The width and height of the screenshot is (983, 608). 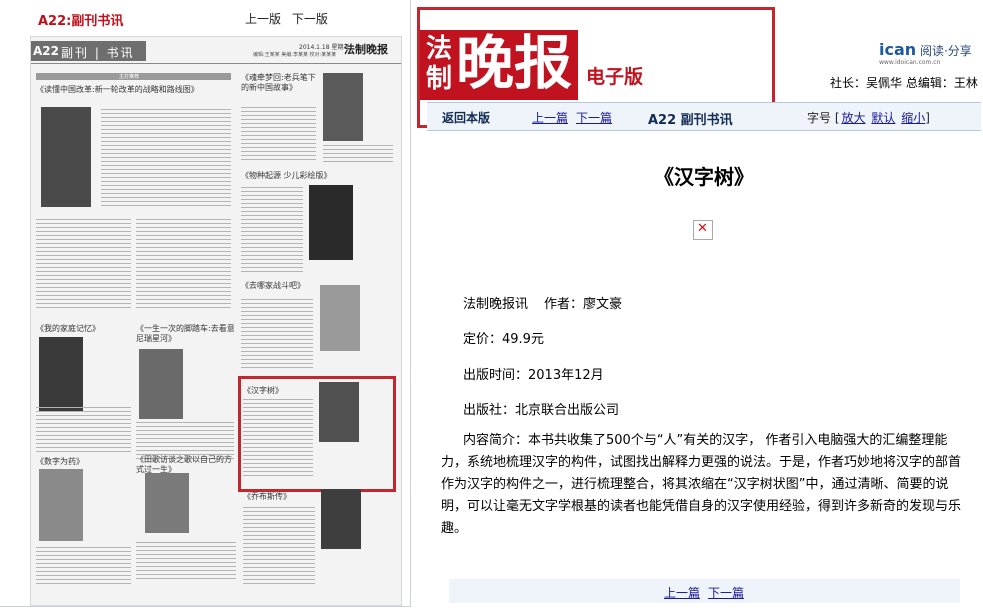 I want to click on article-area-biology: 《物种起源 少儿彩绘版》, so click(x=296, y=176).